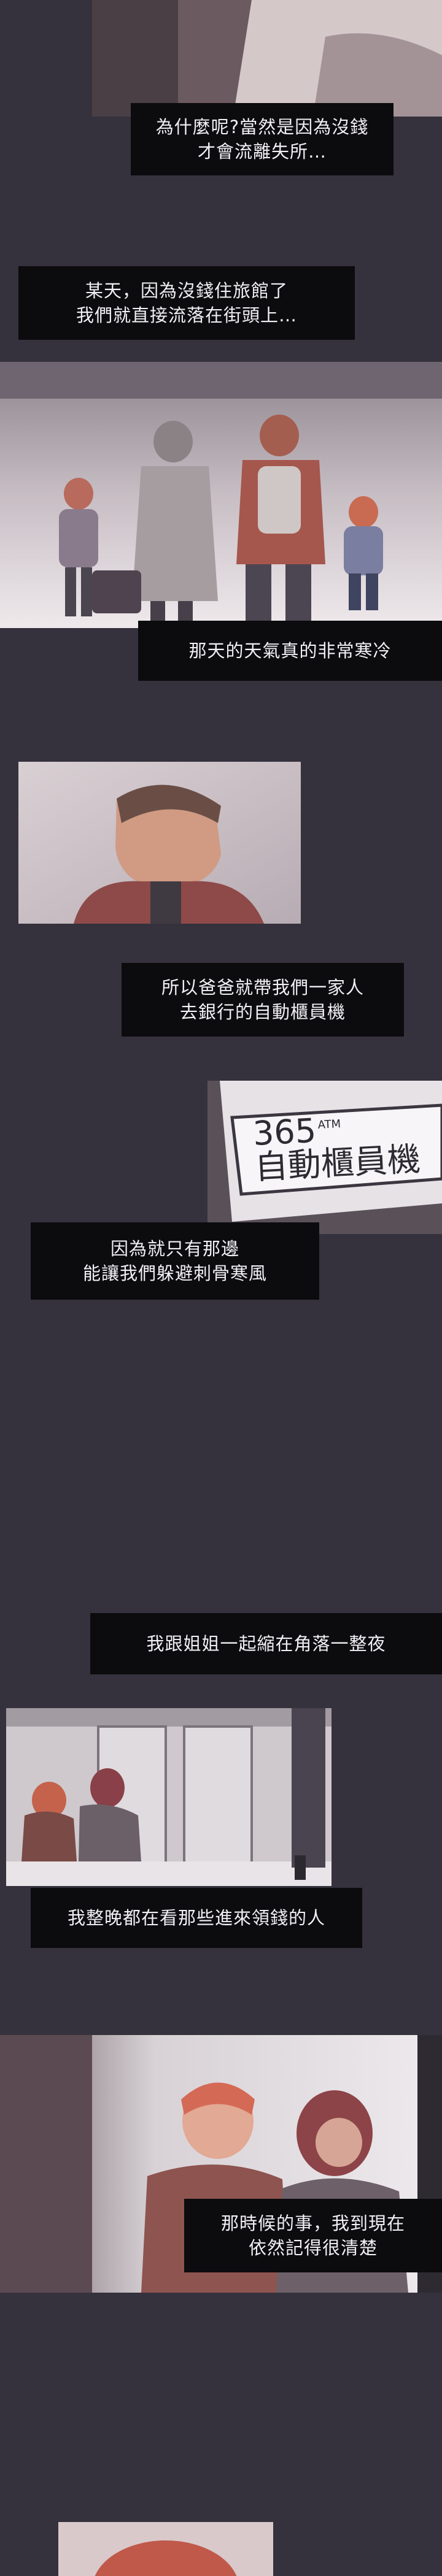  Describe the element at coordinates (262, 127) in the screenshot. I see `caption-line: 為什麼呢?當然是因為沒錢` at that location.